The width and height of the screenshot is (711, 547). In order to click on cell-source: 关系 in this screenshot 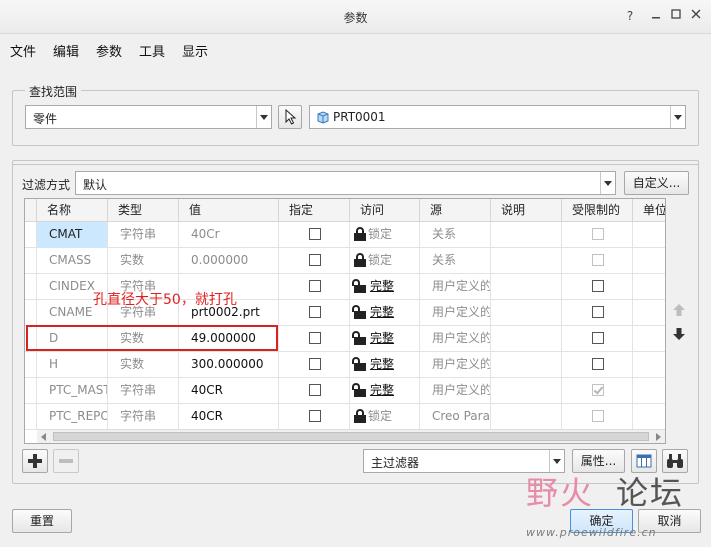, I will do `click(455, 261)`.